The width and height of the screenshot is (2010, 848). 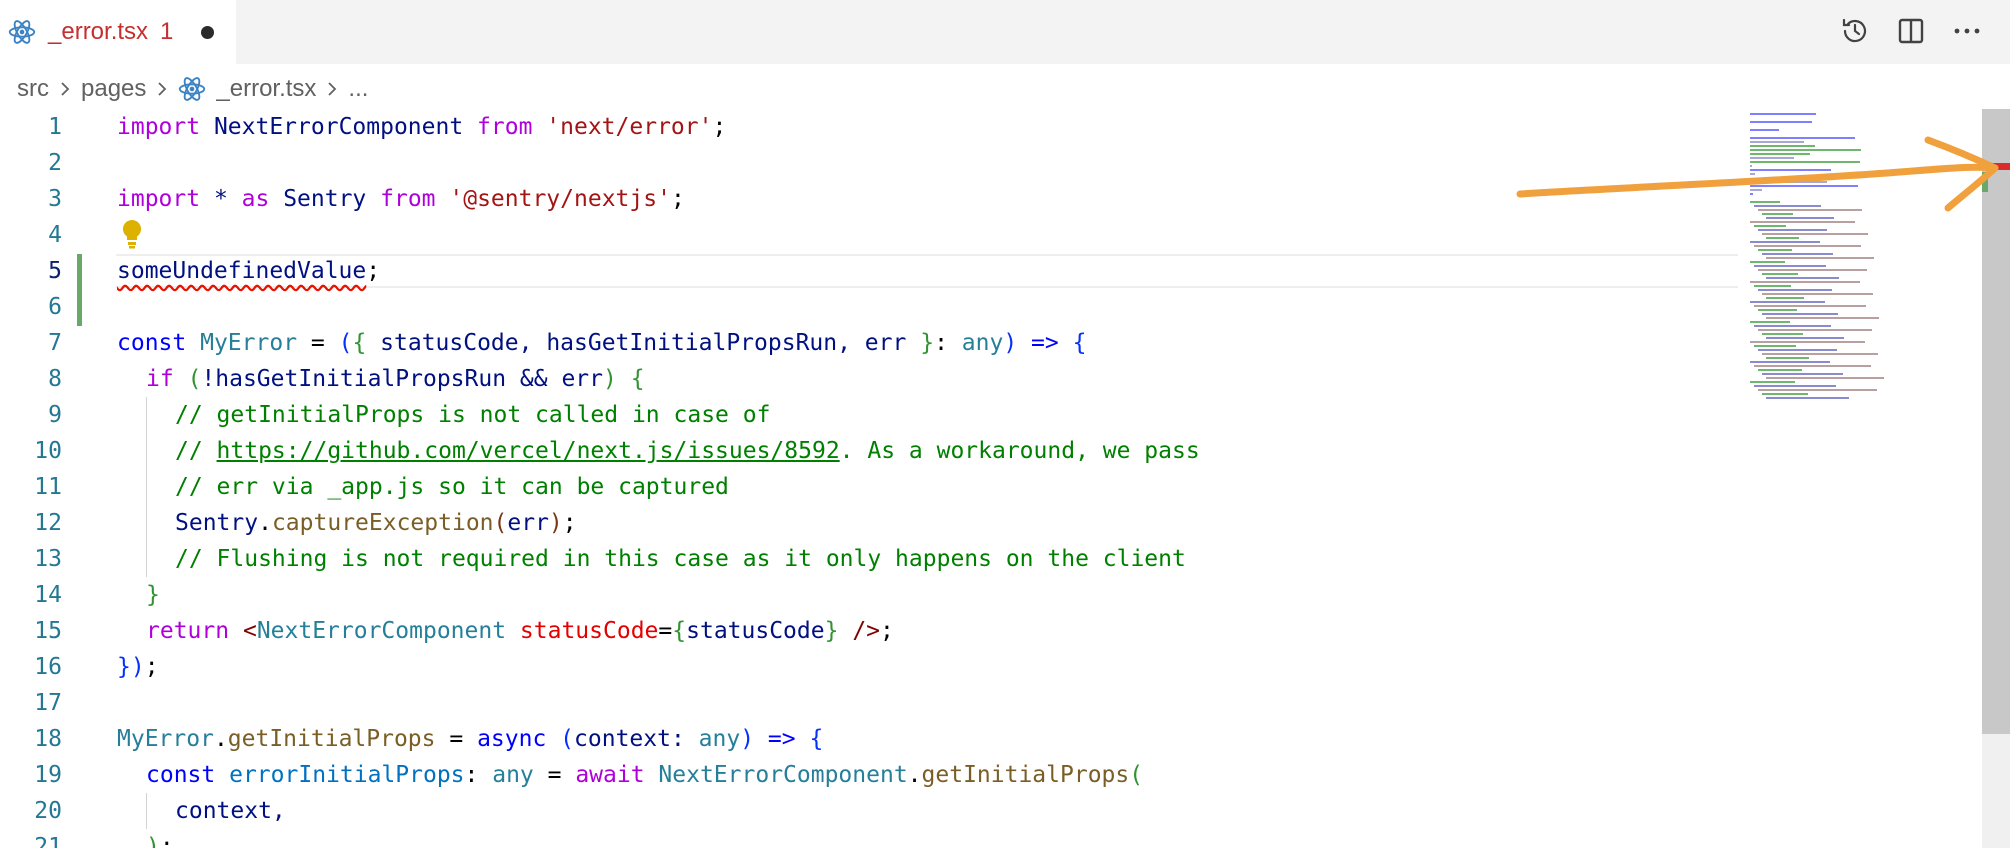 I want to click on line-number: 14, so click(x=48, y=595).